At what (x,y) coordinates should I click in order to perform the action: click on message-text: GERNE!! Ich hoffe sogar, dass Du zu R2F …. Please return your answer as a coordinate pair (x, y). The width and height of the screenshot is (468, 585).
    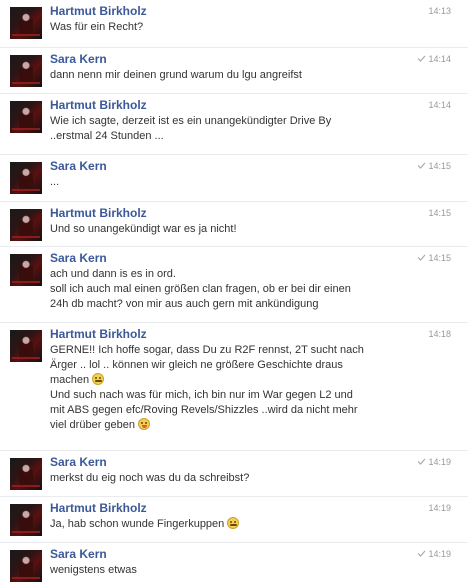
    Looking at the image, I should click on (207, 387).